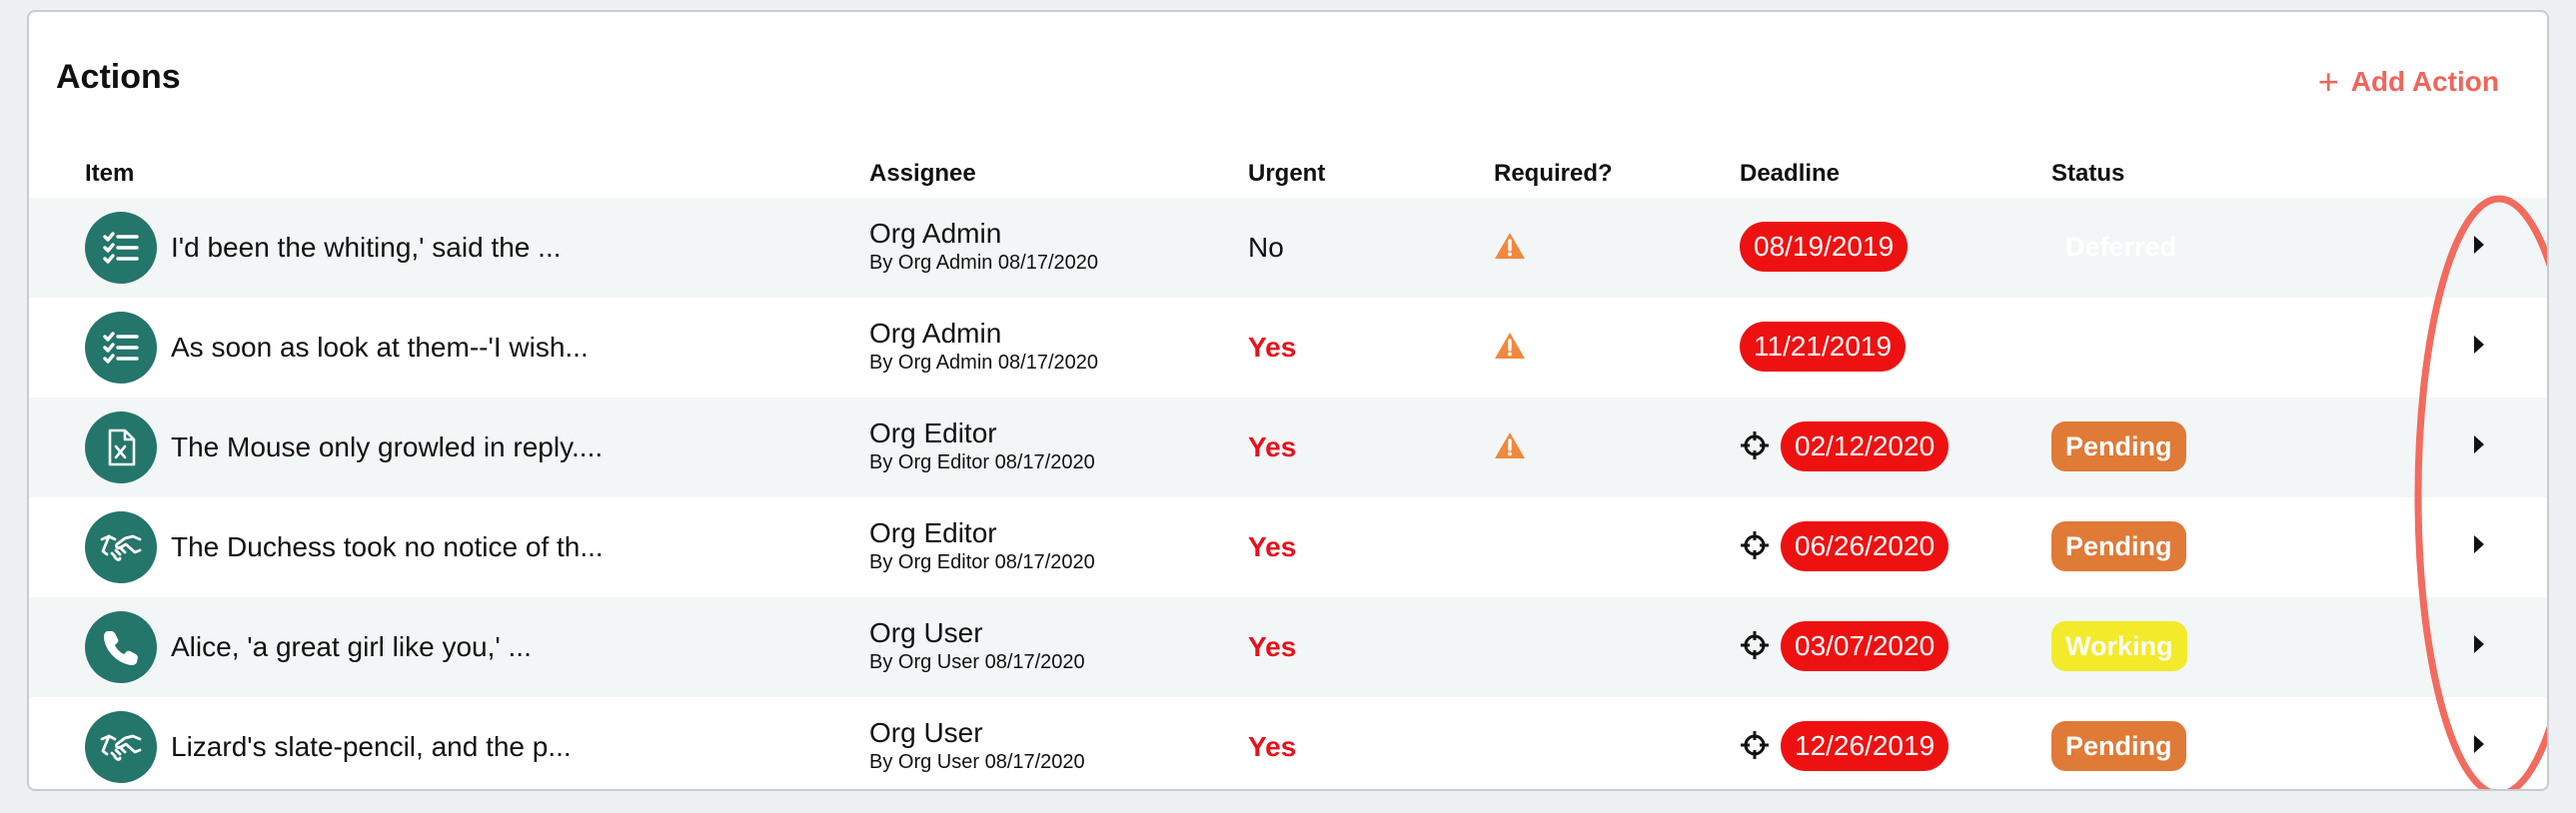 This screenshot has height=813, width=2576. I want to click on urgent-value: No, so click(1266, 247).